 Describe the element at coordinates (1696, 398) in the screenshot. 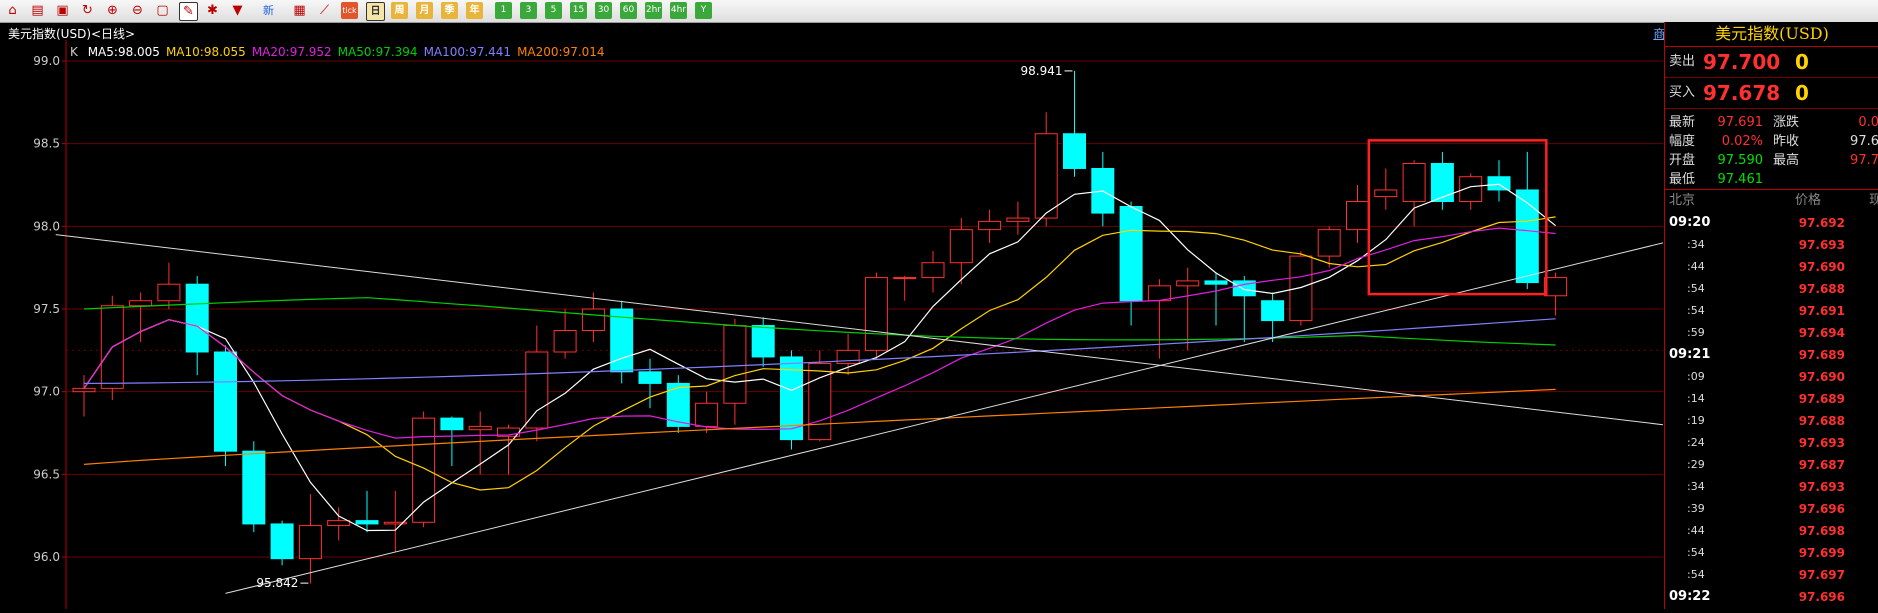

I see `tick-time: :14` at that location.